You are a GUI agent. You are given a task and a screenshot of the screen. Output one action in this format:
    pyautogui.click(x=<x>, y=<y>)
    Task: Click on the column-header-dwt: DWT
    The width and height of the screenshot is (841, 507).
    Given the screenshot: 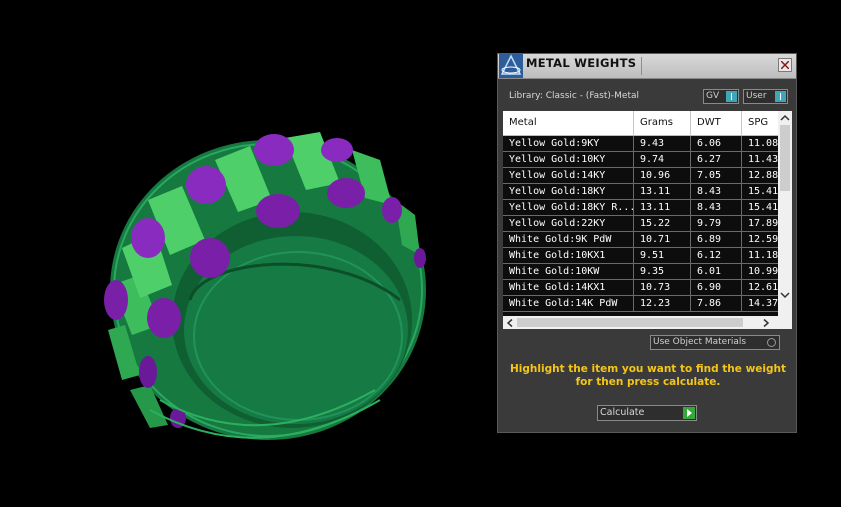 What is the action you would take?
    pyautogui.click(x=716, y=123)
    